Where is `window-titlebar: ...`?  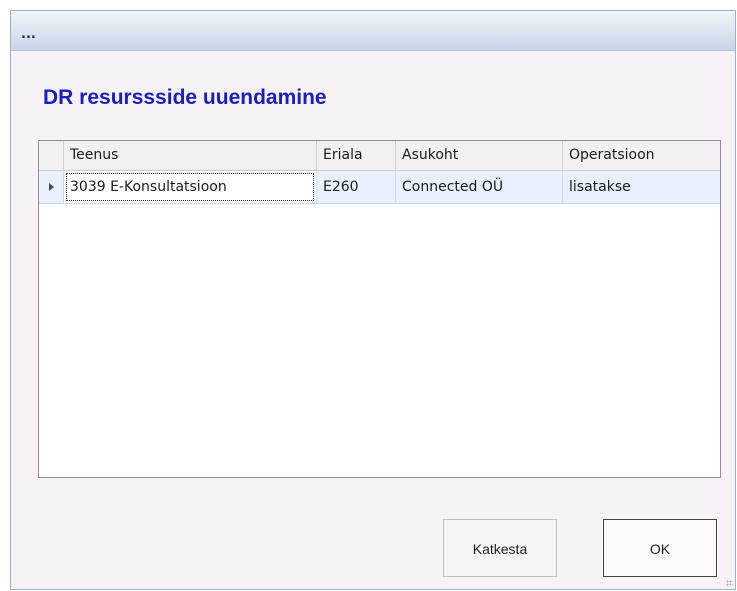
window-titlebar: ... is located at coordinates (373, 31).